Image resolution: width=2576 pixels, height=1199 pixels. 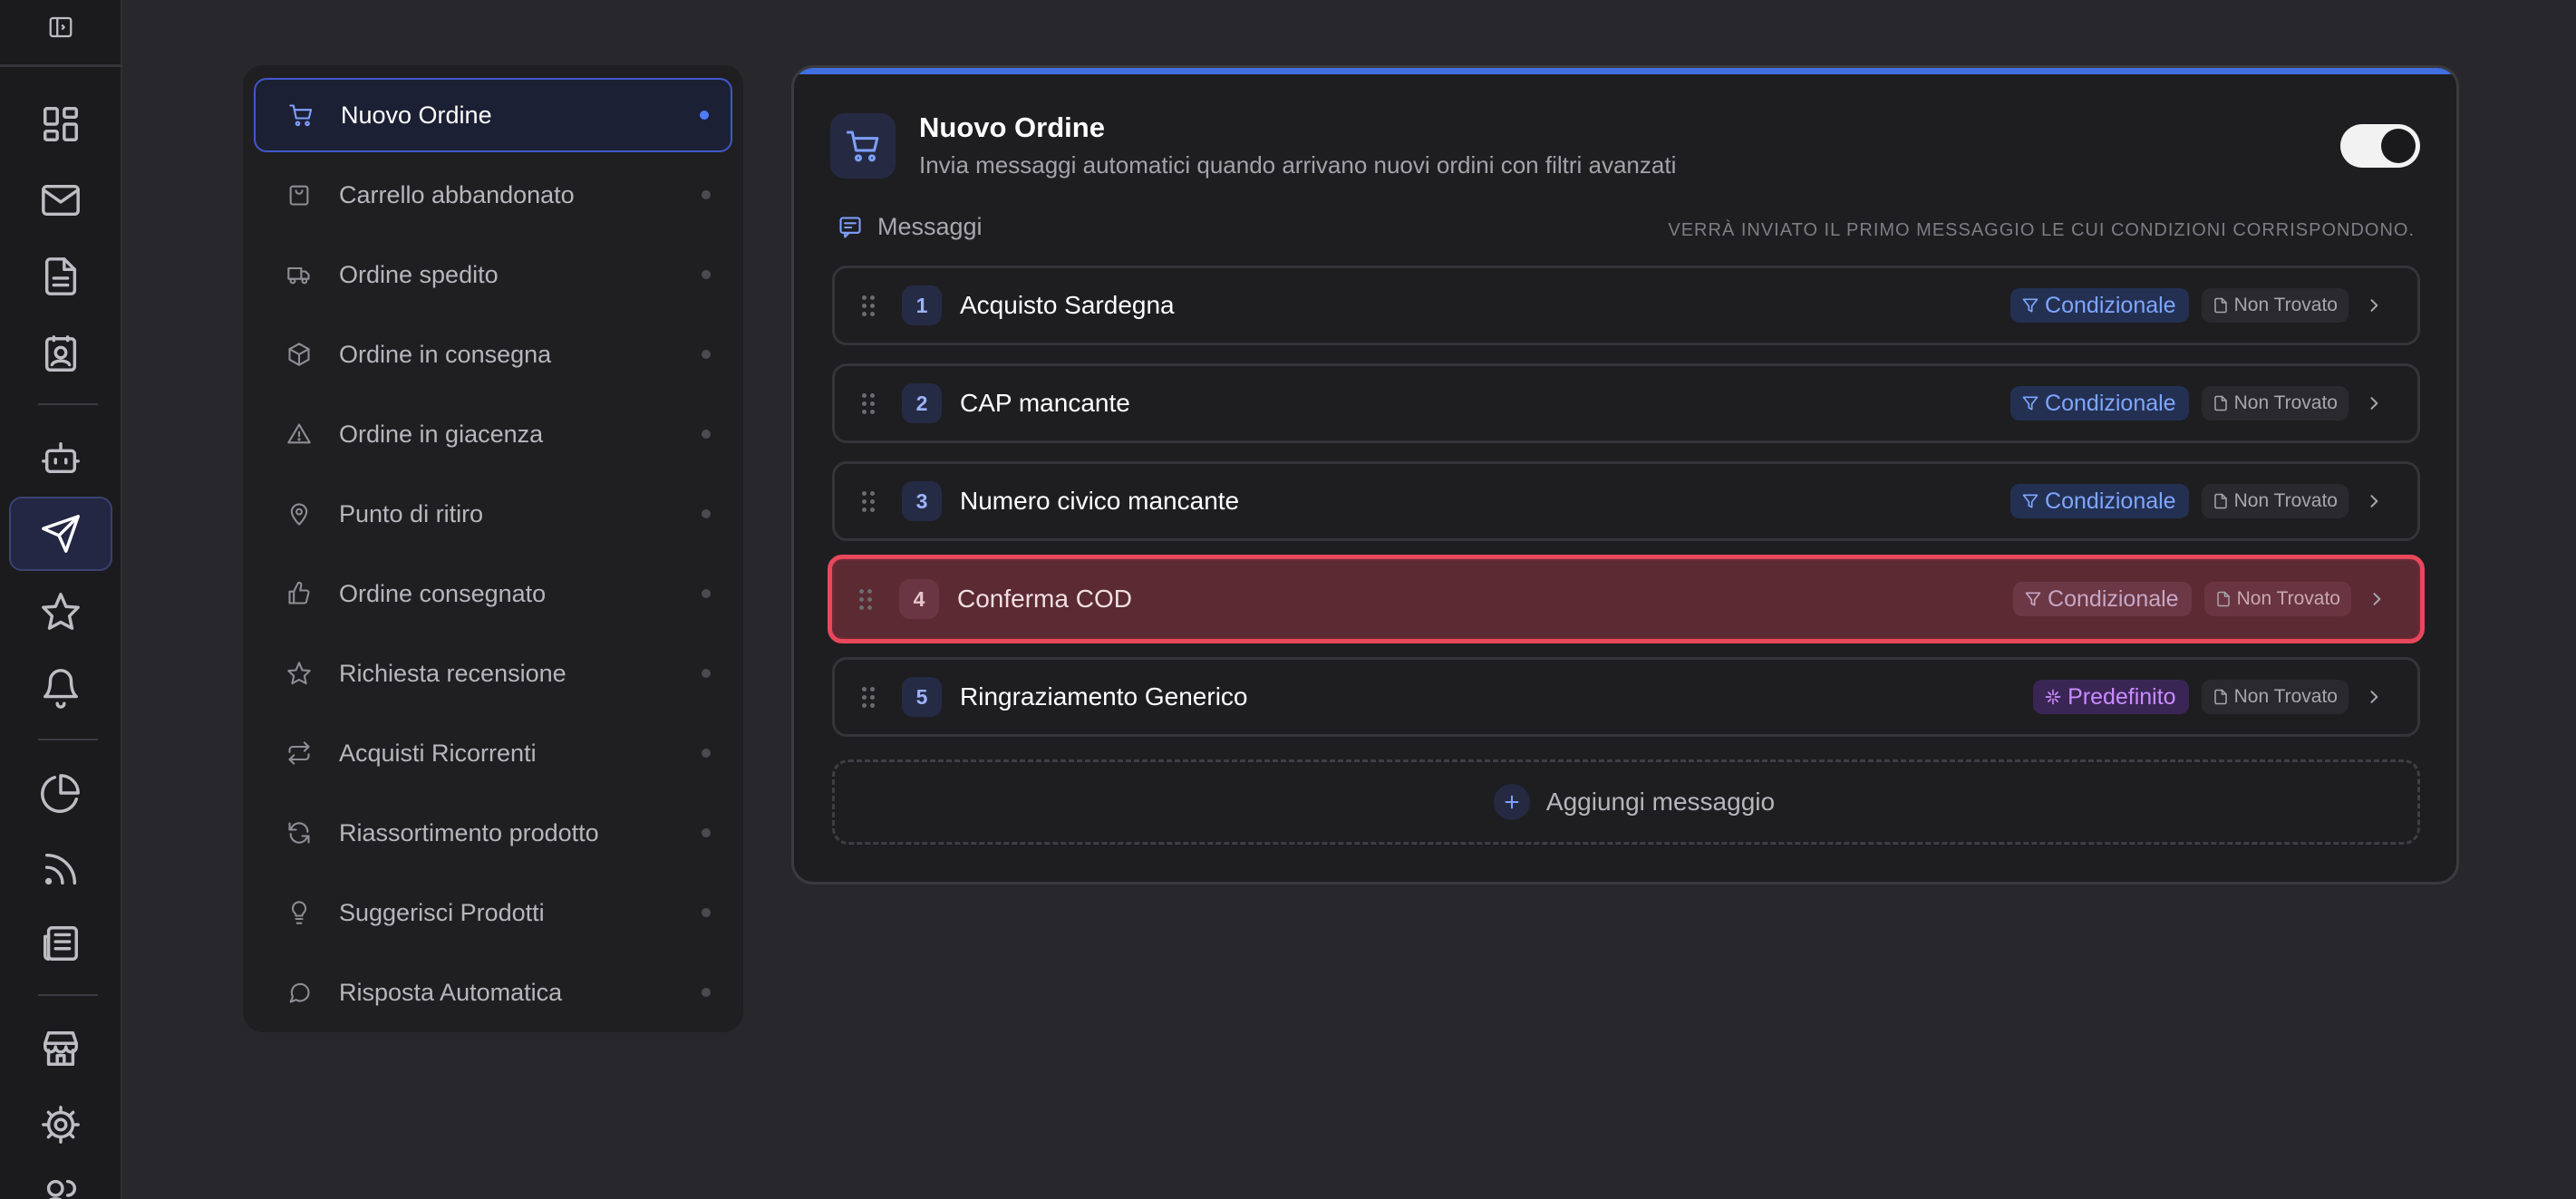 I want to click on message-number: 2, so click(x=922, y=403).